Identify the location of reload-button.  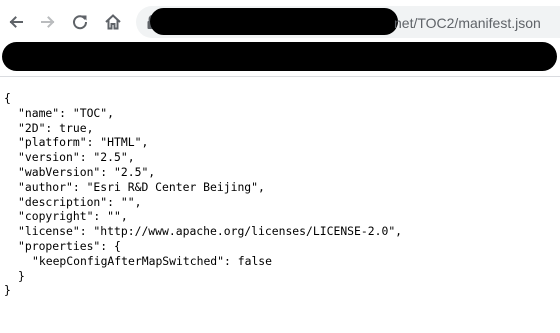
(80, 22).